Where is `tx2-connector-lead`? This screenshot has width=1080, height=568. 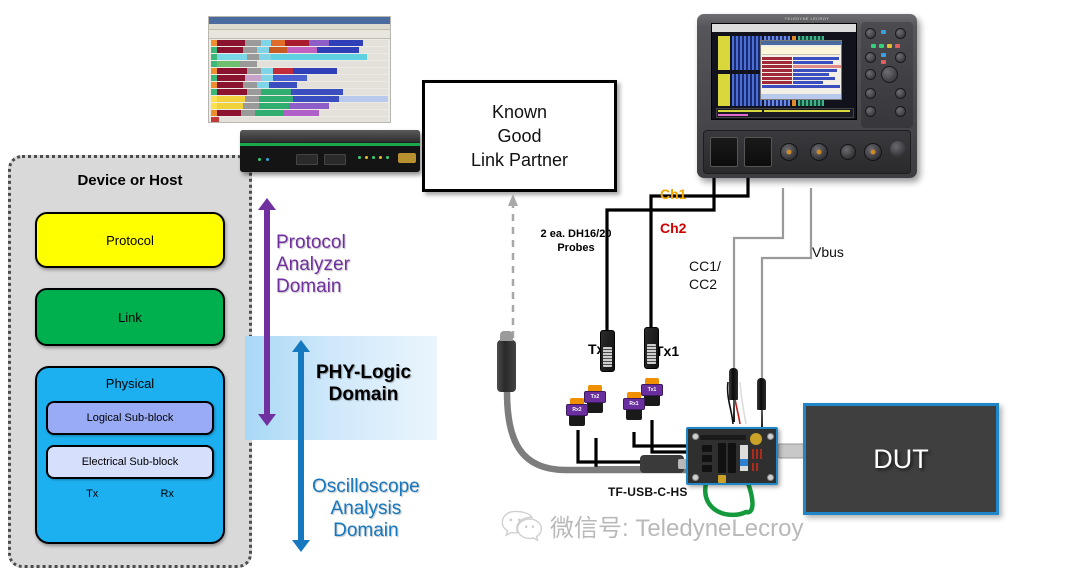
tx2-connector-lead is located at coordinates (640, 454).